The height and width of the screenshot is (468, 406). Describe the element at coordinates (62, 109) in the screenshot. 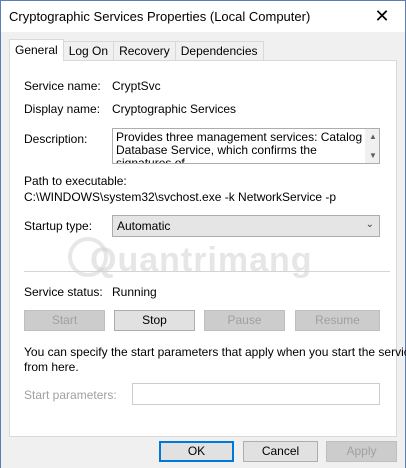

I see `display-name-label: Display name:` at that location.